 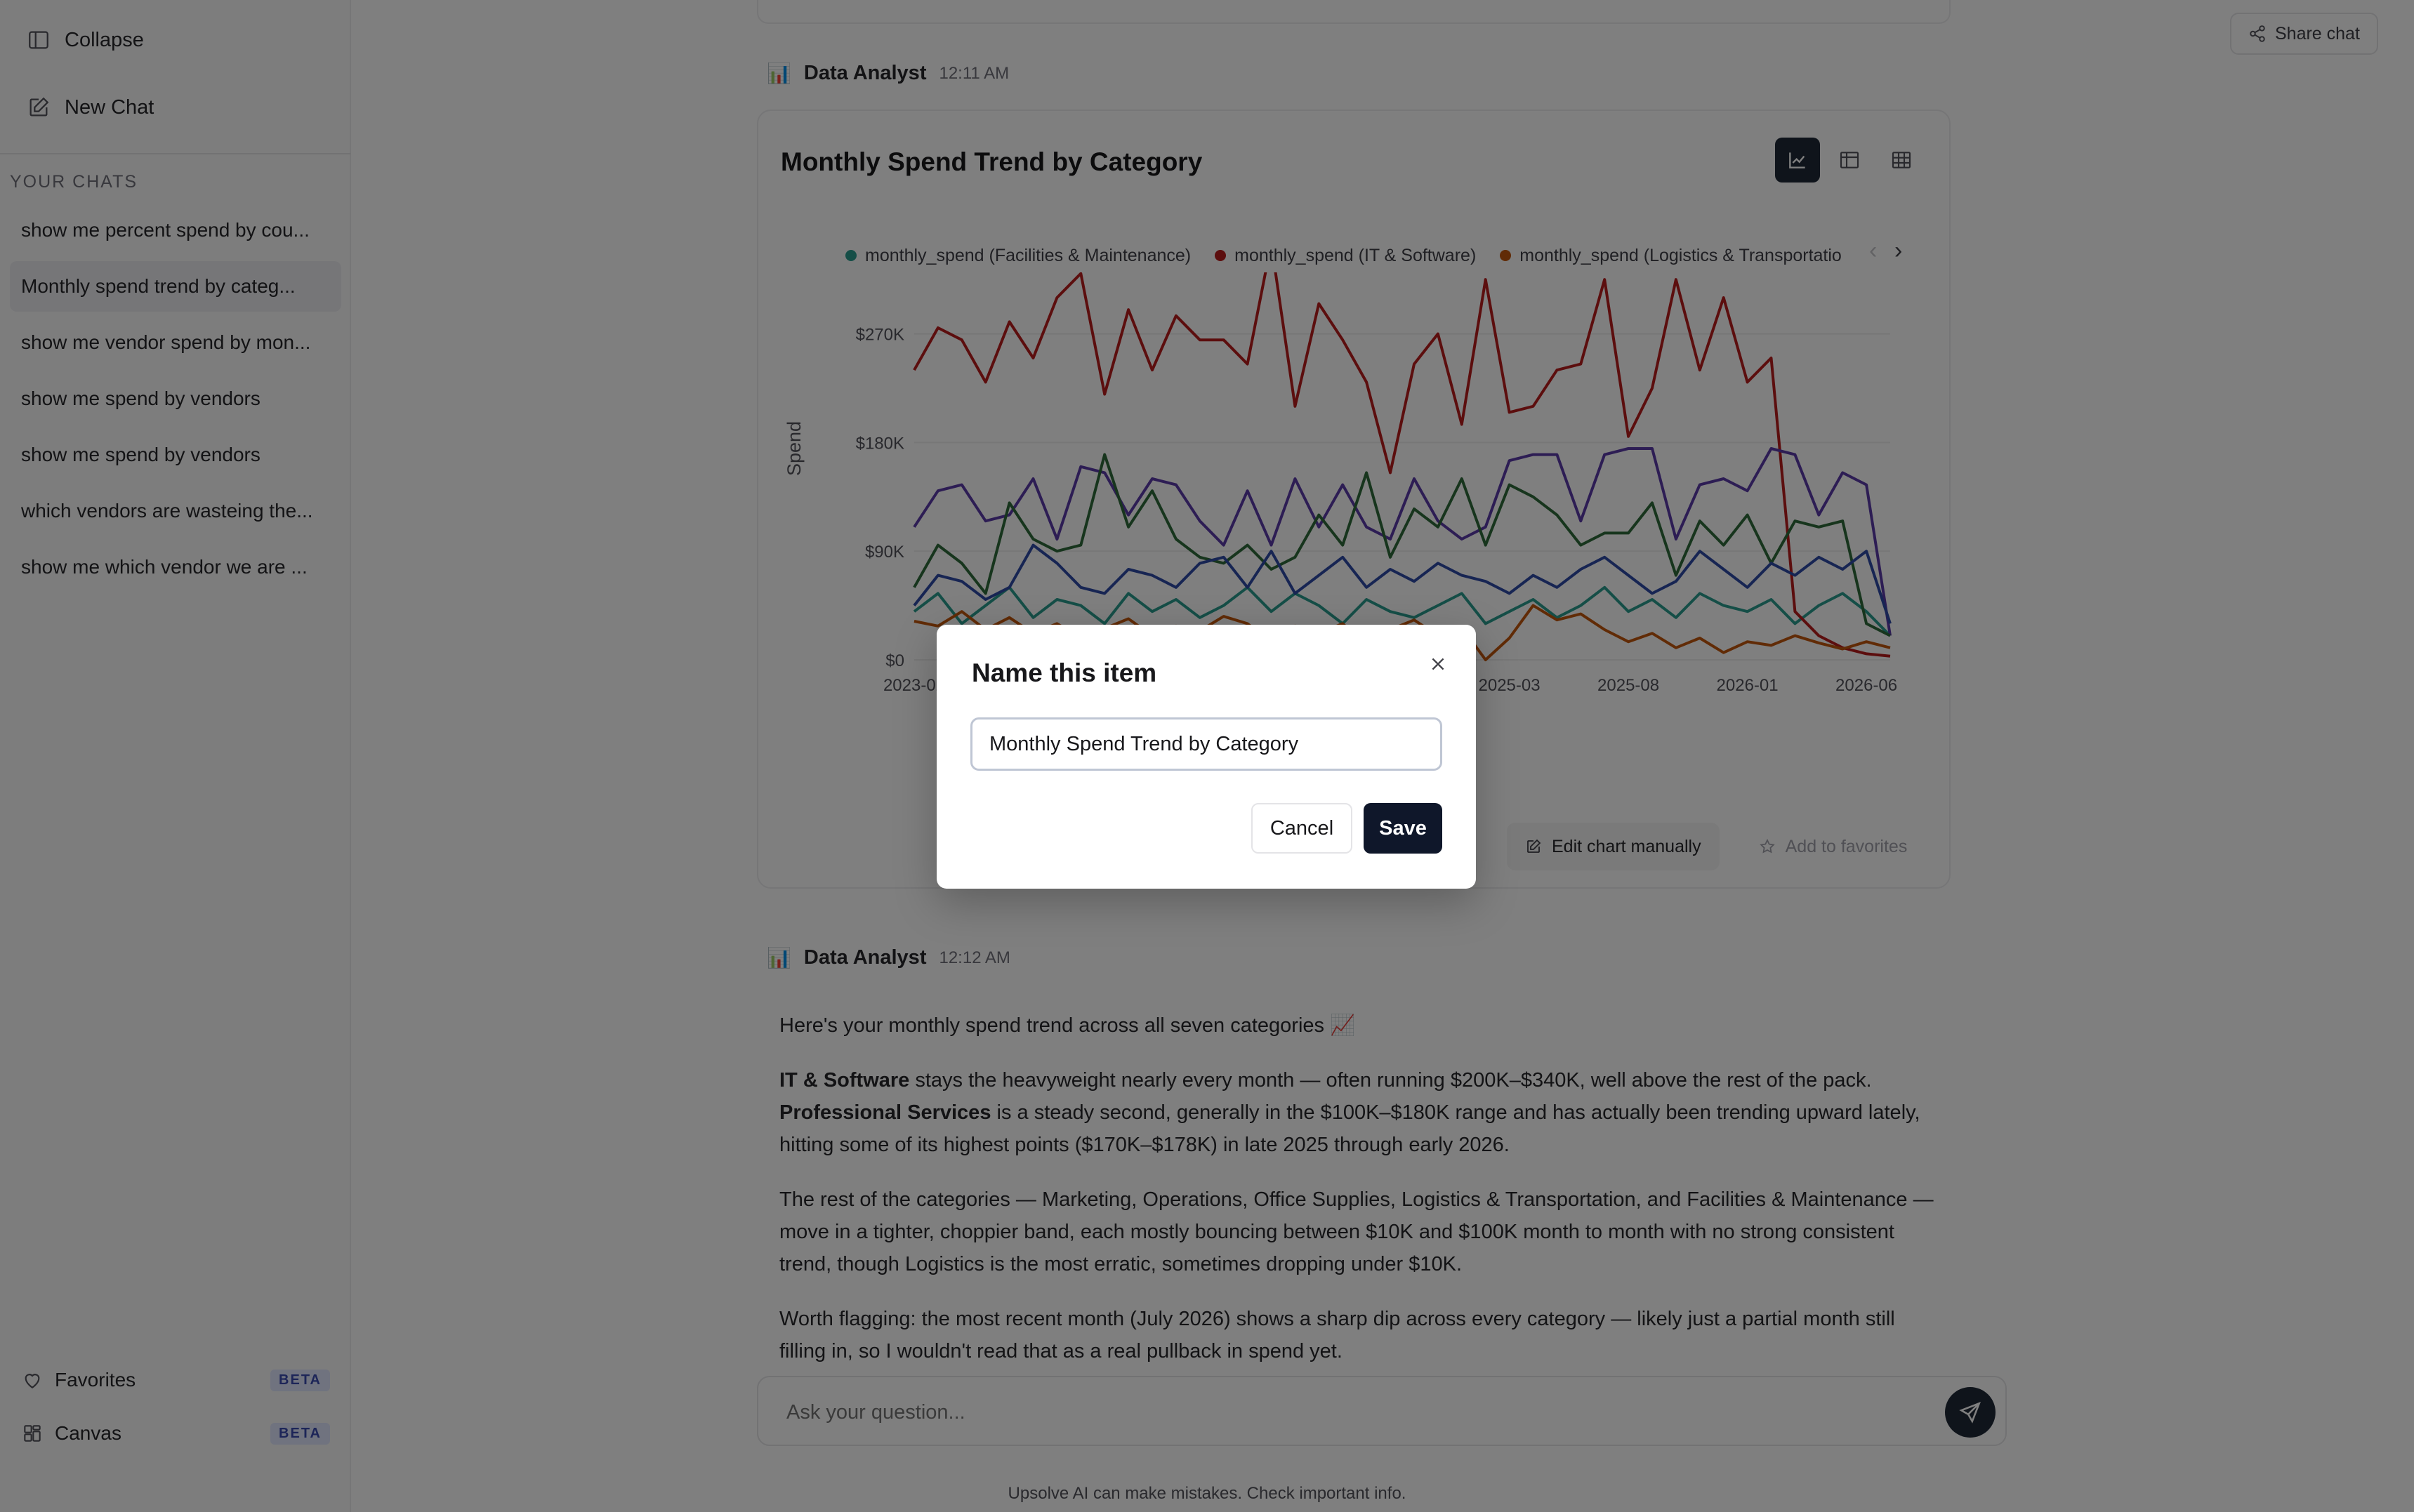 I want to click on cancel-button: Cancel, so click(x=1301, y=828).